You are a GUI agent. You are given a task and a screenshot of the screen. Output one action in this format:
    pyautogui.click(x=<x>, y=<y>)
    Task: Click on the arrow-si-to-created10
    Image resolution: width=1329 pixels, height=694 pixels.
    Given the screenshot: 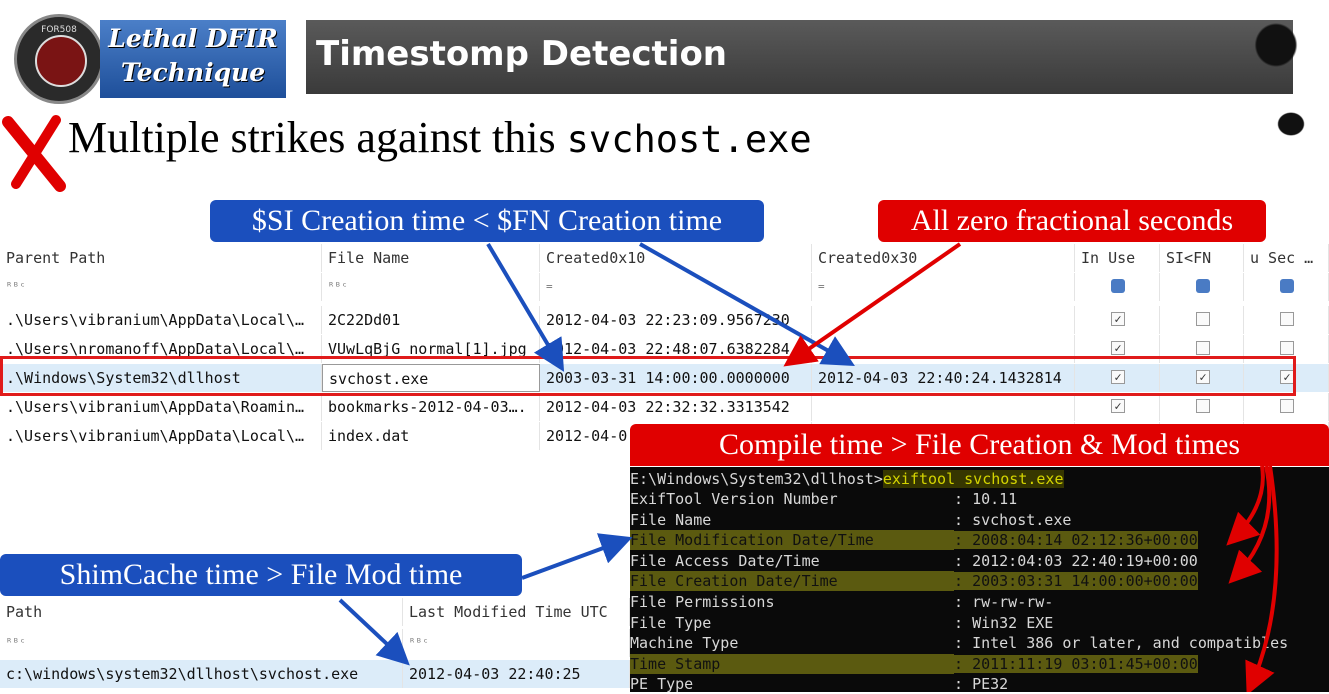 What is the action you would take?
    pyautogui.click(x=525, y=307)
    